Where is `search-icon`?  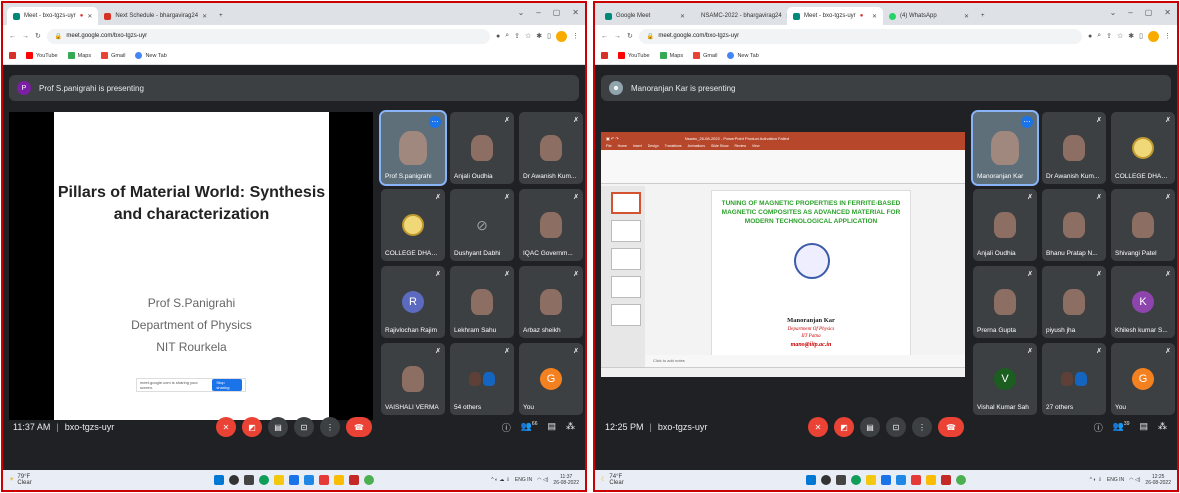
search-icon is located at coordinates (234, 480).